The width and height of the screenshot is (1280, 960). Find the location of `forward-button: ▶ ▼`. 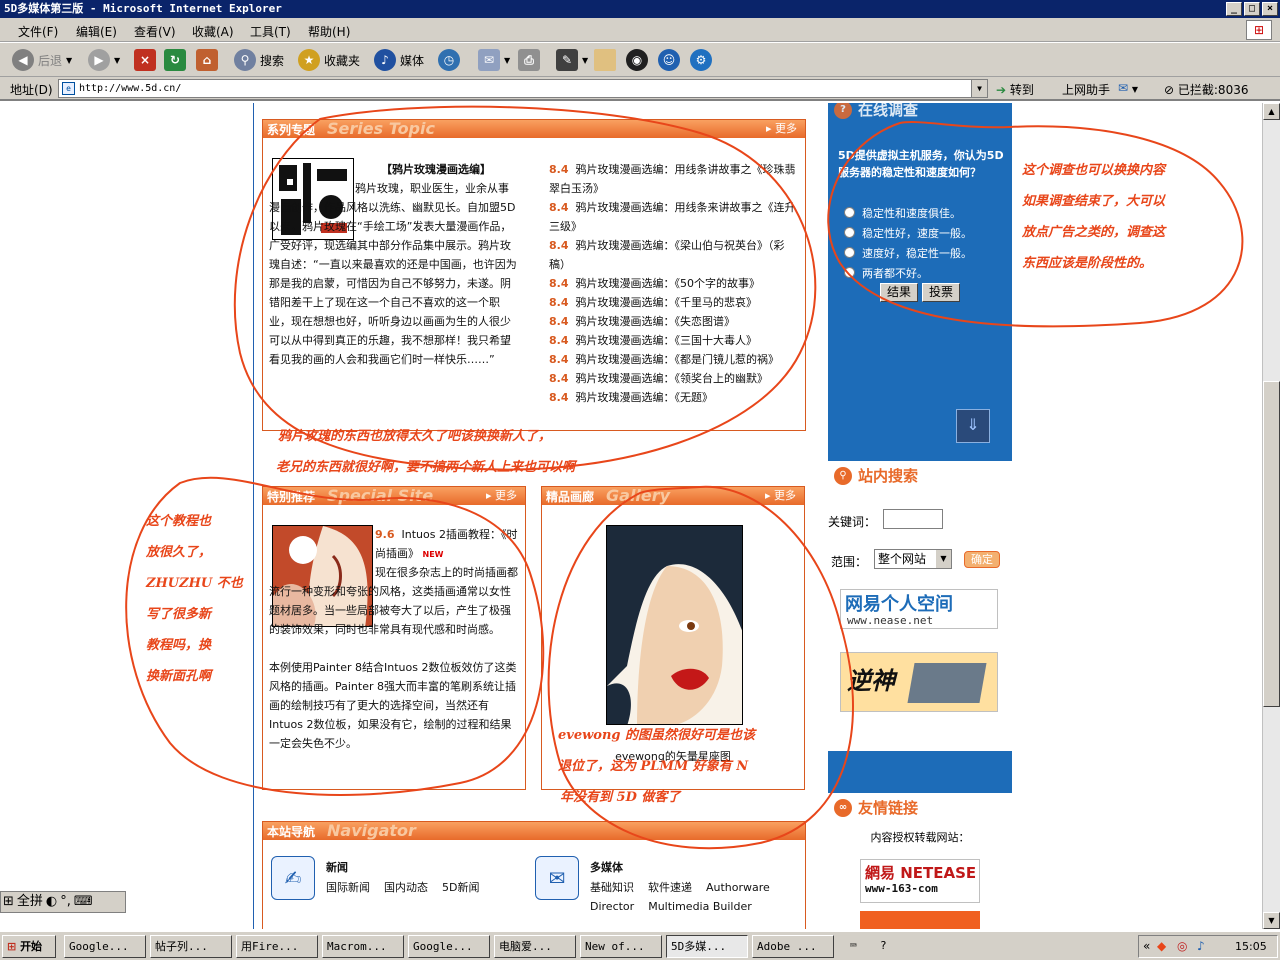

forward-button: ▶ ▼ is located at coordinates (104, 60).